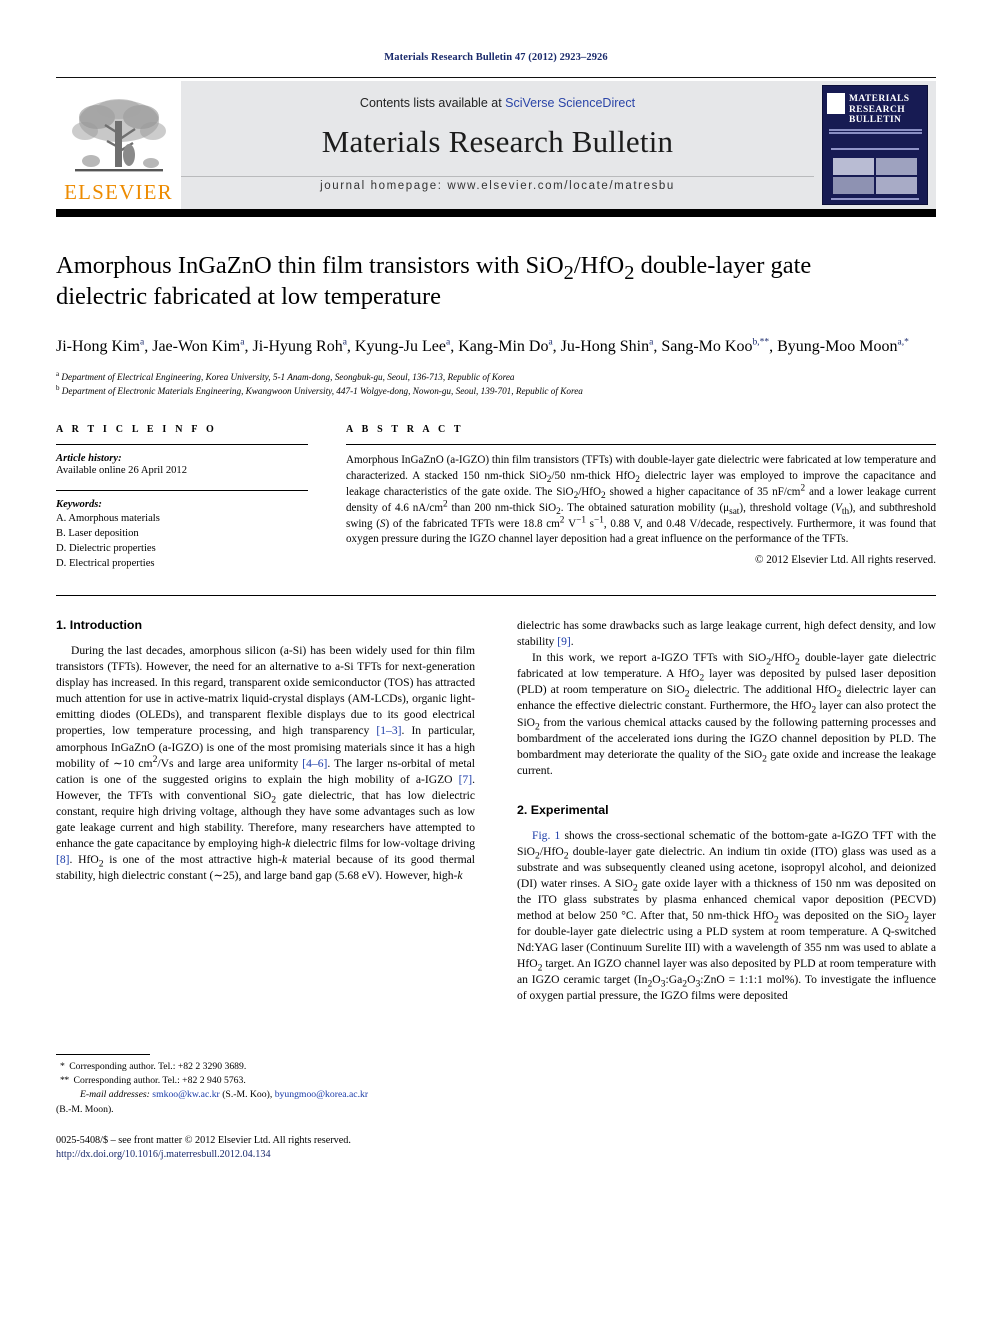  What do you see at coordinates (496, 213) in the screenshot?
I see `masthead-black-bar` at bounding box center [496, 213].